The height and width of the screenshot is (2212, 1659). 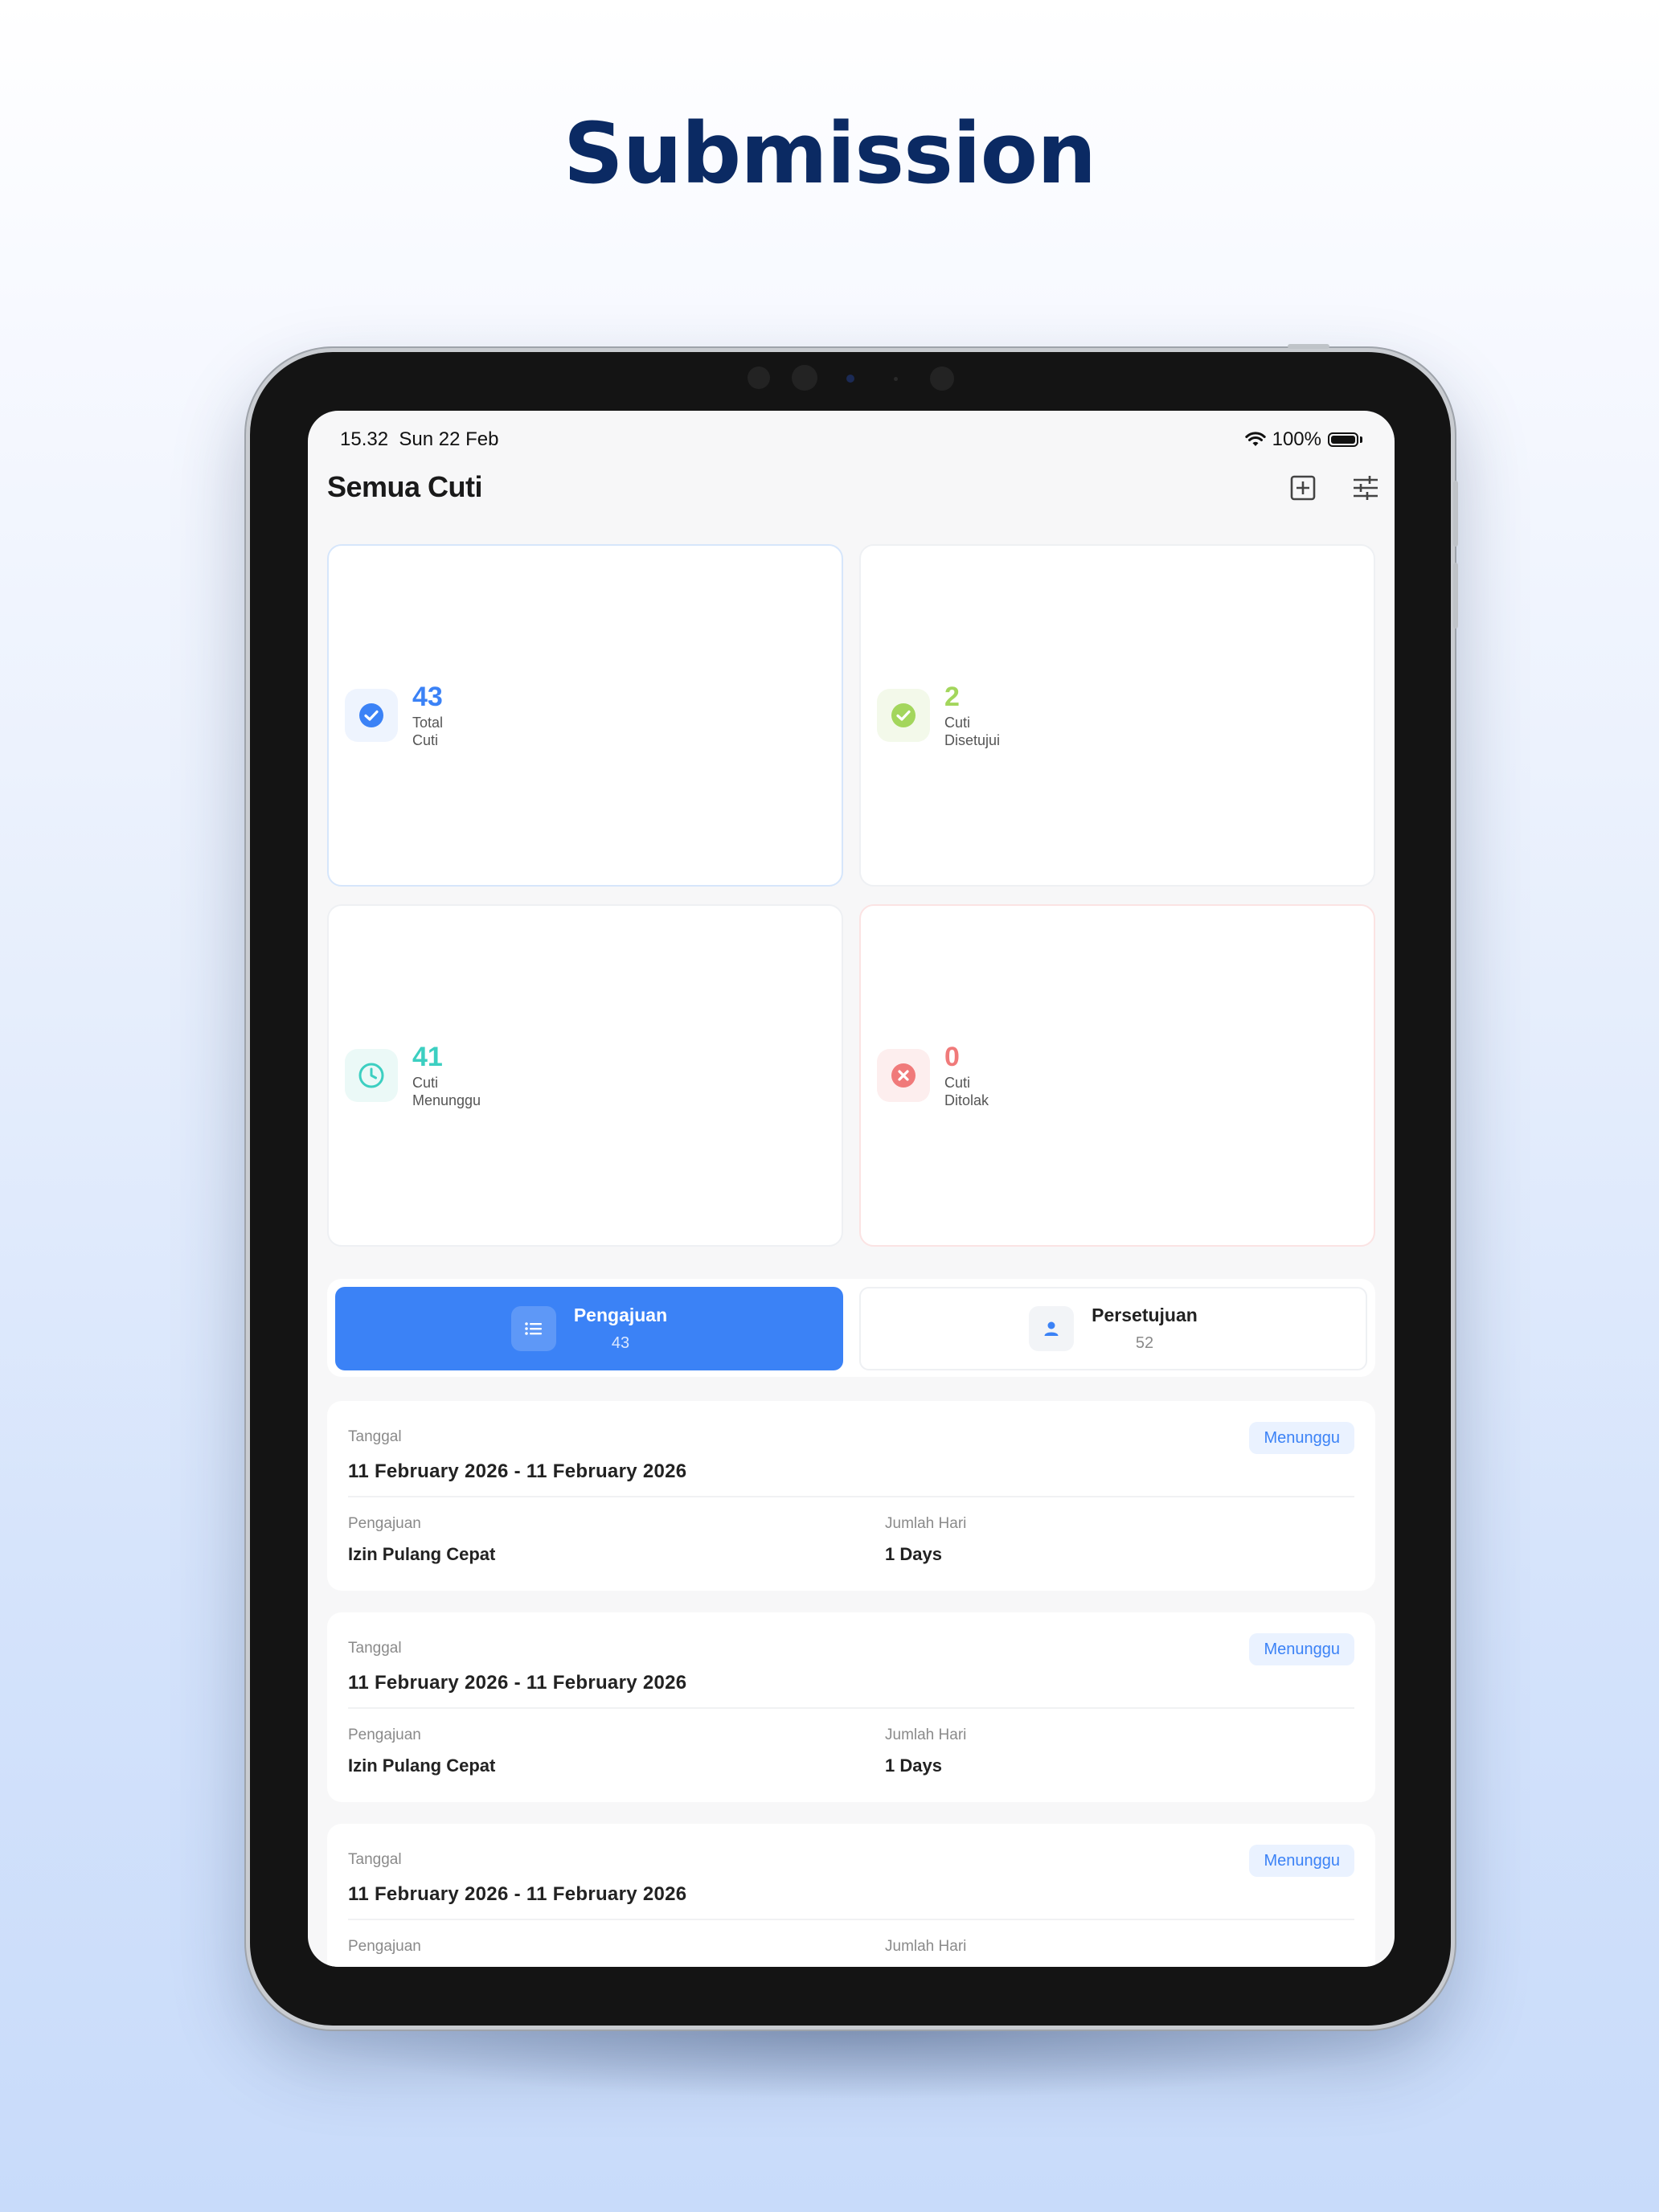 What do you see at coordinates (427, 1057) in the screenshot?
I see `stat-value: 41` at bounding box center [427, 1057].